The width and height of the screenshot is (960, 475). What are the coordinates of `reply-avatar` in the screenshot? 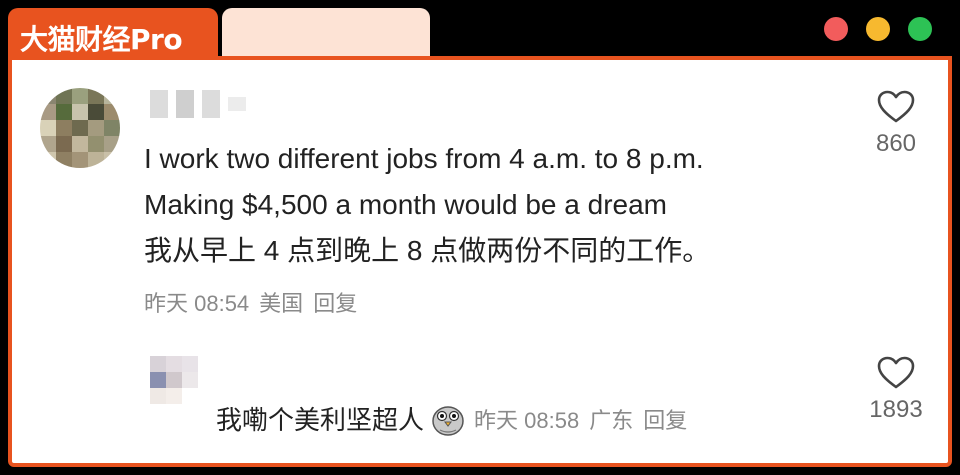 It's located at (174, 380).